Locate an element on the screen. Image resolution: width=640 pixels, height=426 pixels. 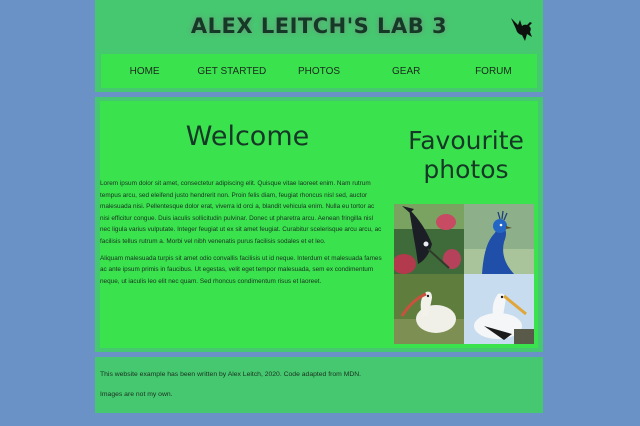
main-nav: HOME GET STARTED PHOTOS GEAR FORUM is located at coordinates (319, 71).